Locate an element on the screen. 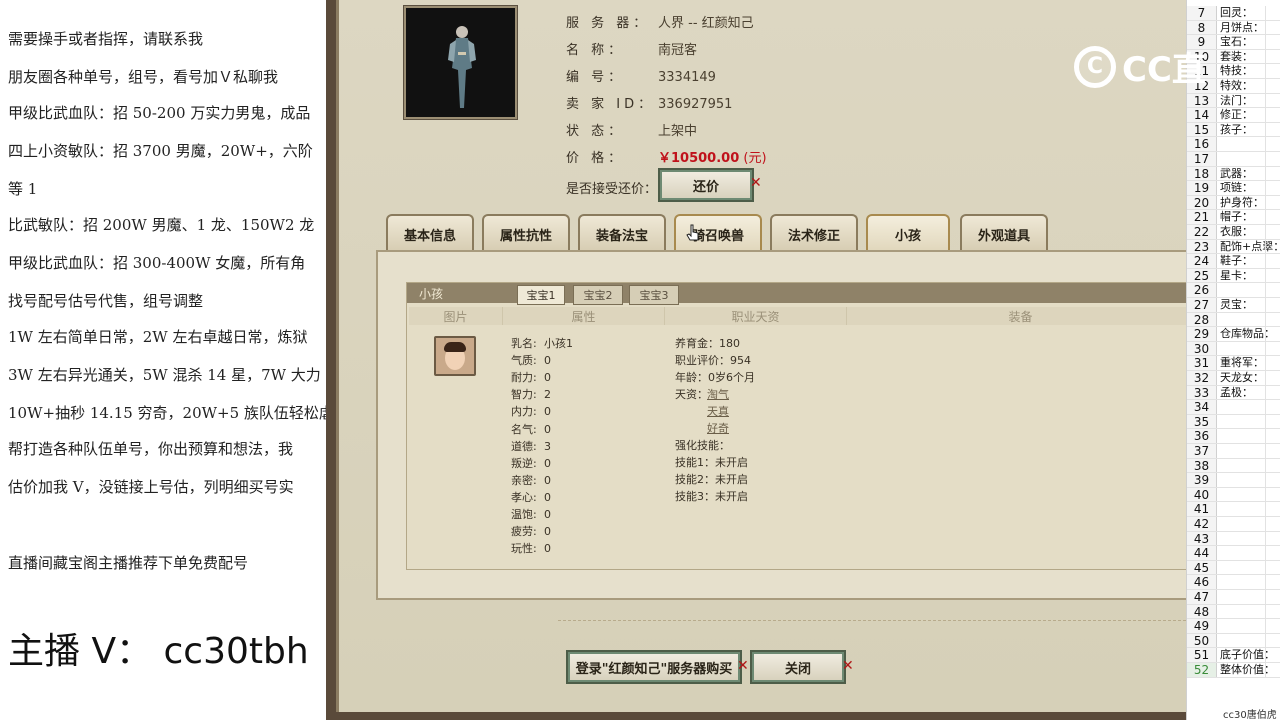  row-number: 52 is located at coordinates (1202, 670).